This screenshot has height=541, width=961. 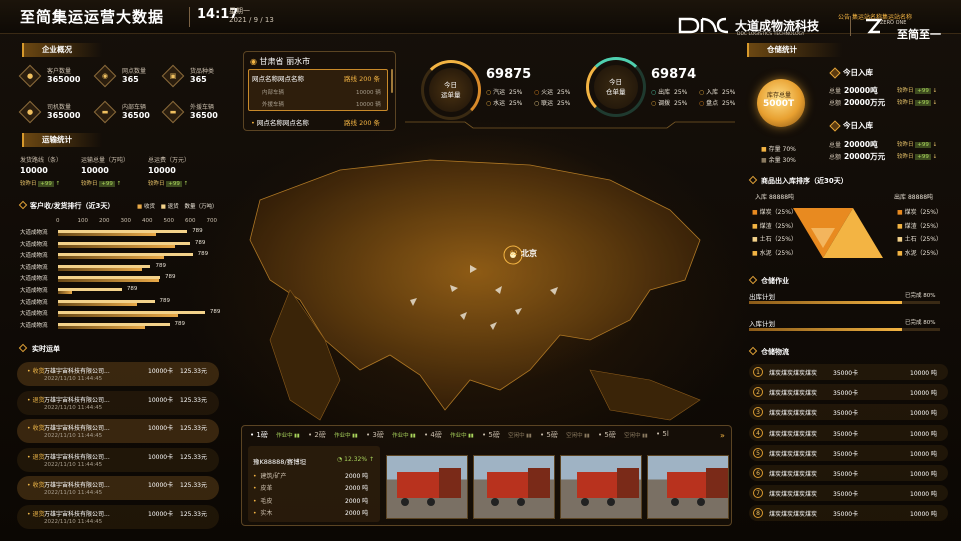 I want to click on transport-label: 总运费（万元）, so click(x=169, y=160).